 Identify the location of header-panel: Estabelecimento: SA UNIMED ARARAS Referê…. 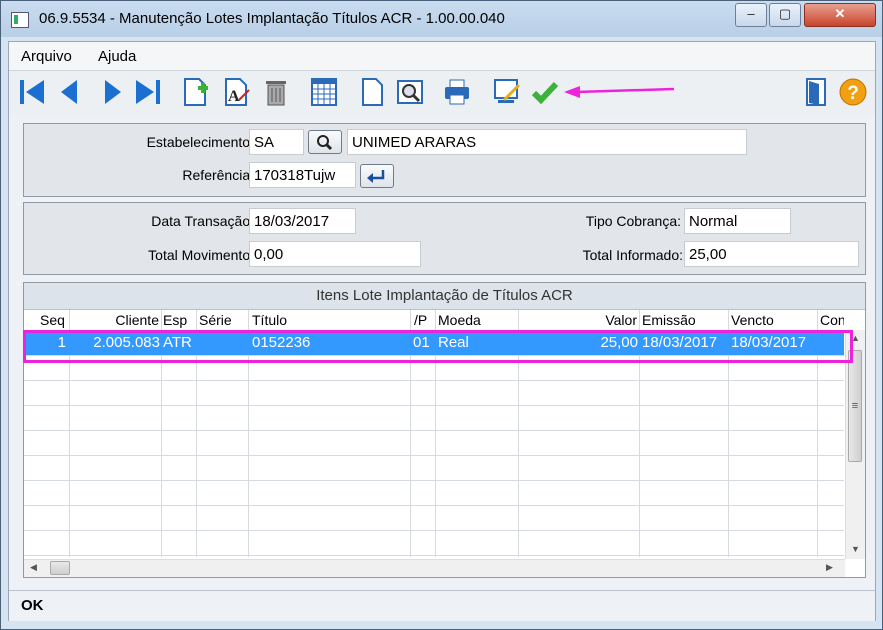
(444, 160).